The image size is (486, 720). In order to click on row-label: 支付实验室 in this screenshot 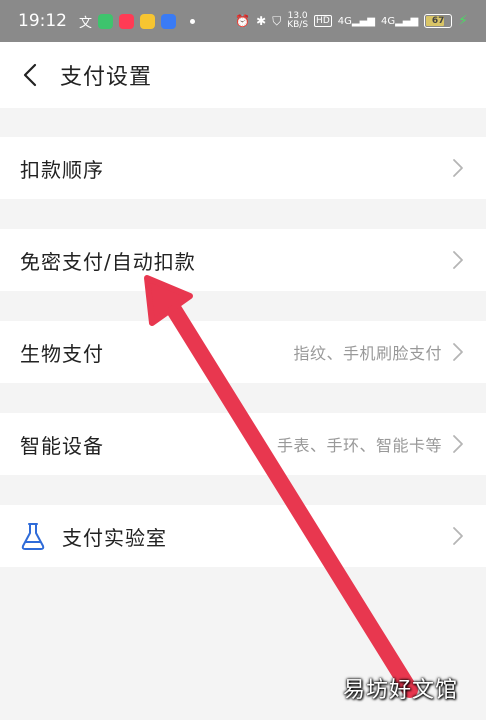, I will do `click(114, 537)`.